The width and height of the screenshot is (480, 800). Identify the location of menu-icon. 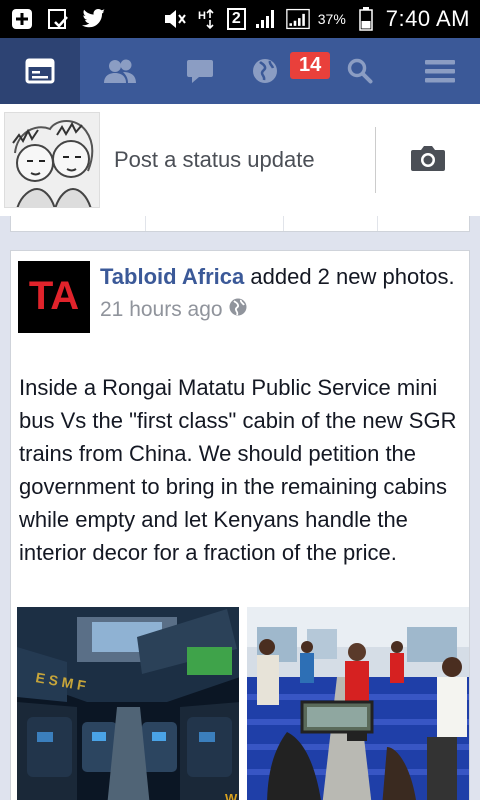
(440, 71).